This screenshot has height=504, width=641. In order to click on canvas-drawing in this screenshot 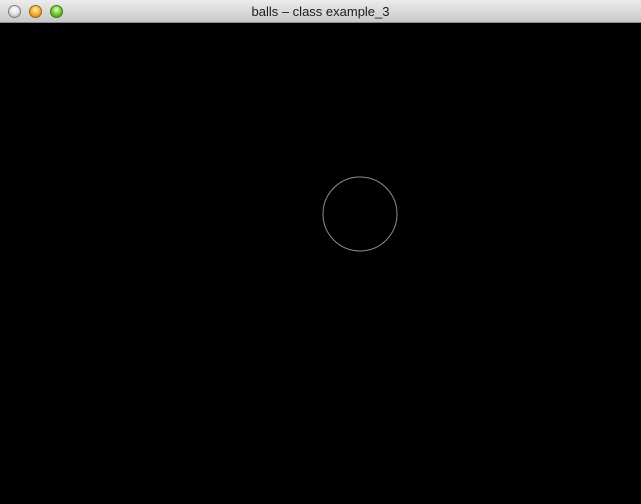, I will do `click(360, 214)`.